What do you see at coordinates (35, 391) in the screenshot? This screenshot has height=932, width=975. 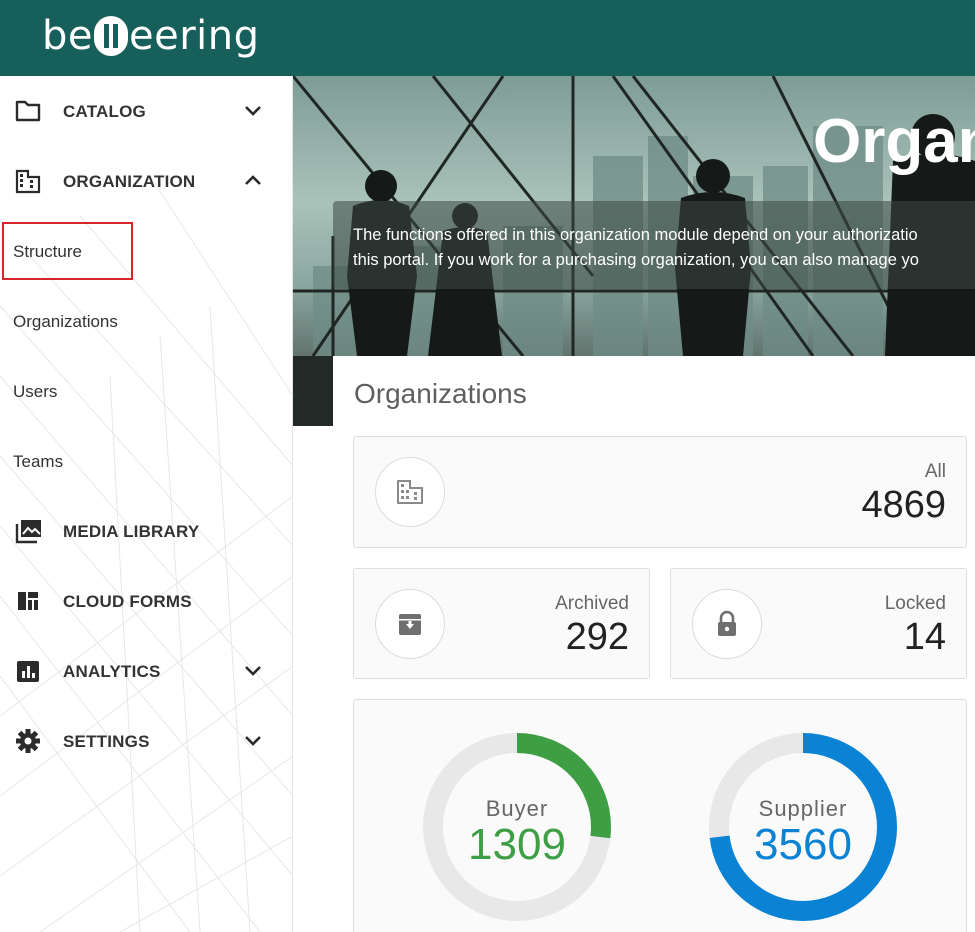 I see `sidebar-subitem-label: Users` at bounding box center [35, 391].